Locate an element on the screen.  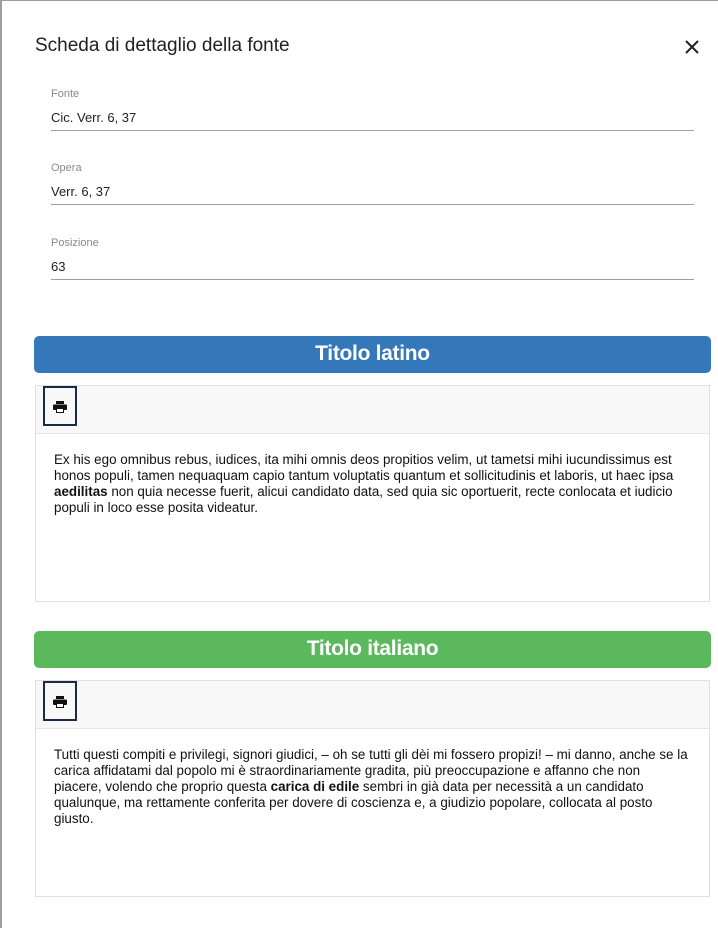
posizione-label: Posizione is located at coordinates (75, 243).